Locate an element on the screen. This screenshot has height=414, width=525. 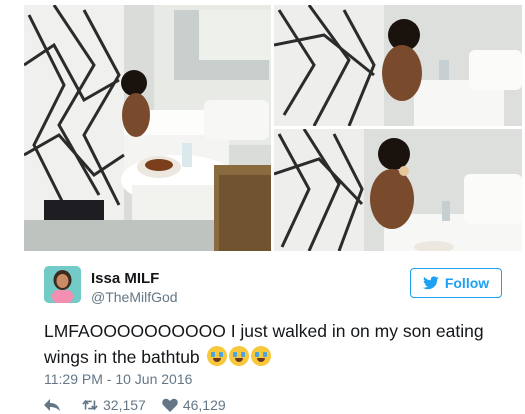
user-display-name: Issa MILF is located at coordinates (125, 278).